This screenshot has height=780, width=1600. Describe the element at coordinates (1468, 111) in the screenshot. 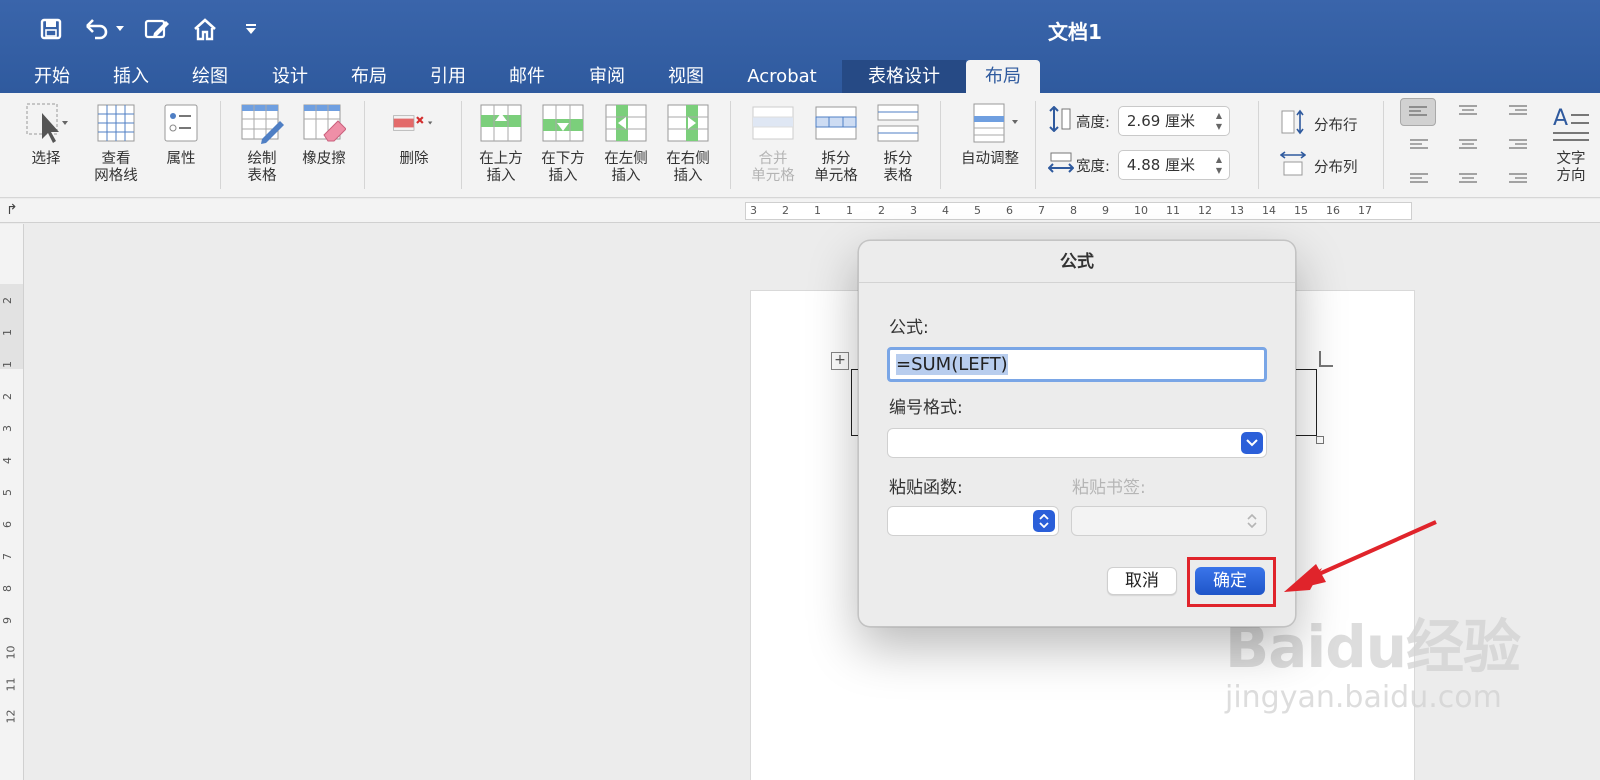

I see `align-top-center-icon` at that location.